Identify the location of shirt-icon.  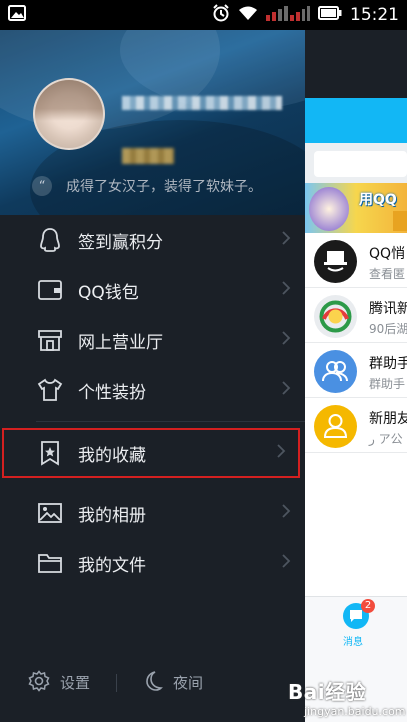
(50, 390).